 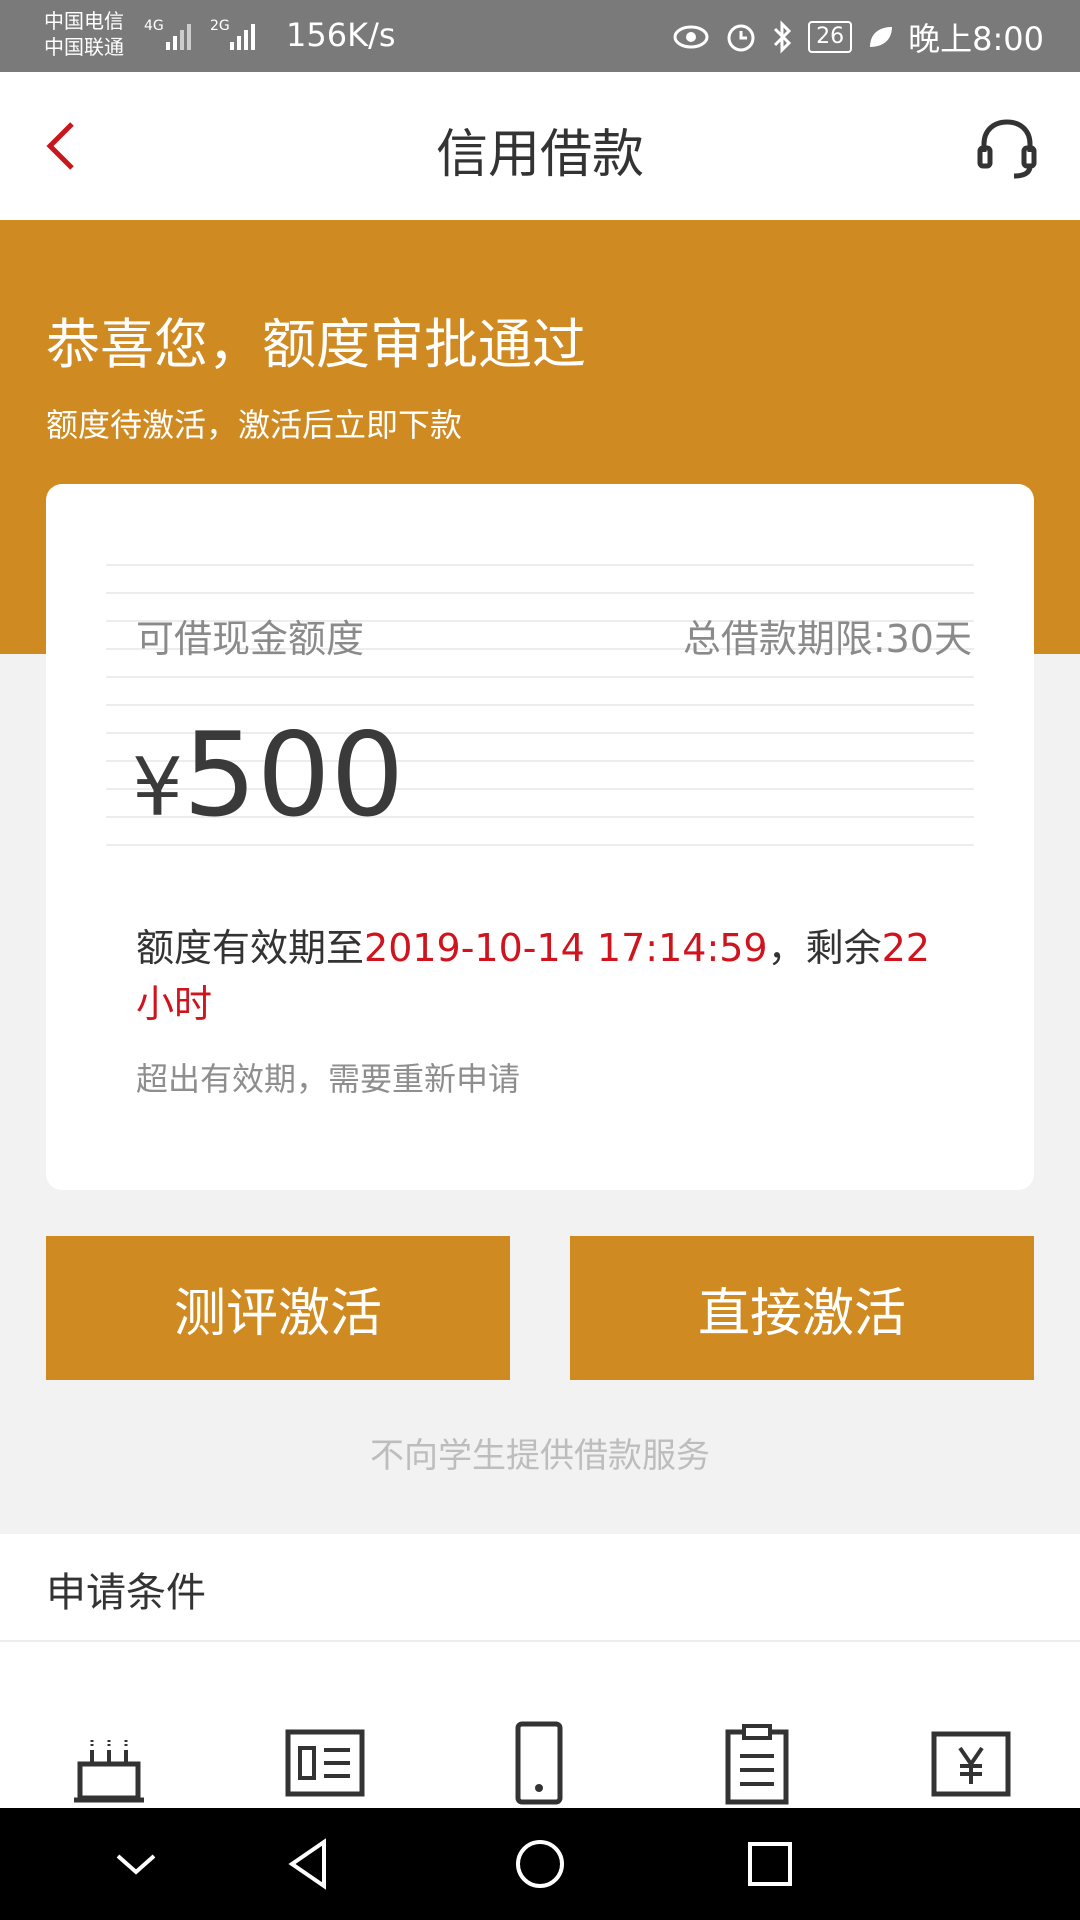 I want to click on clock: 晚上8:00, so click(x=976, y=39).